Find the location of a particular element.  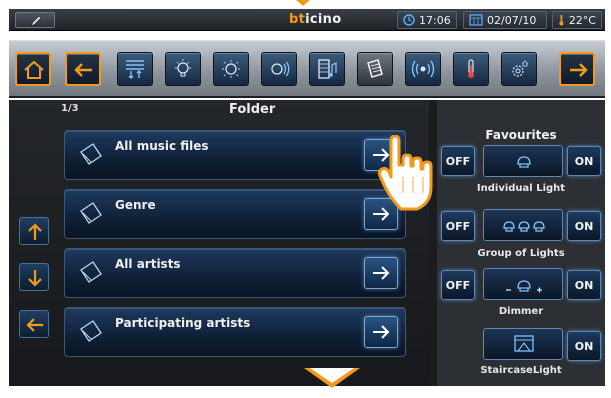

list-item-genre: Genre is located at coordinates (235, 214).